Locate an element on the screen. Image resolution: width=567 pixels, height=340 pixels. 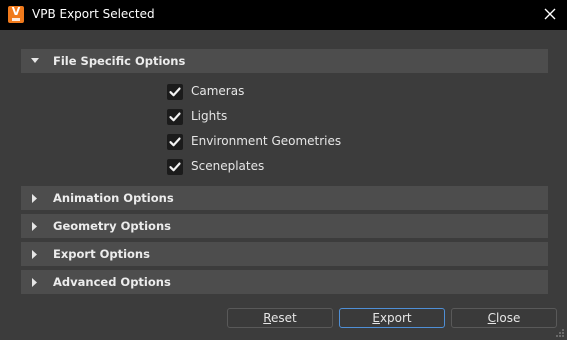
section-geometry-options: Geometry Options is located at coordinates (284, 226).